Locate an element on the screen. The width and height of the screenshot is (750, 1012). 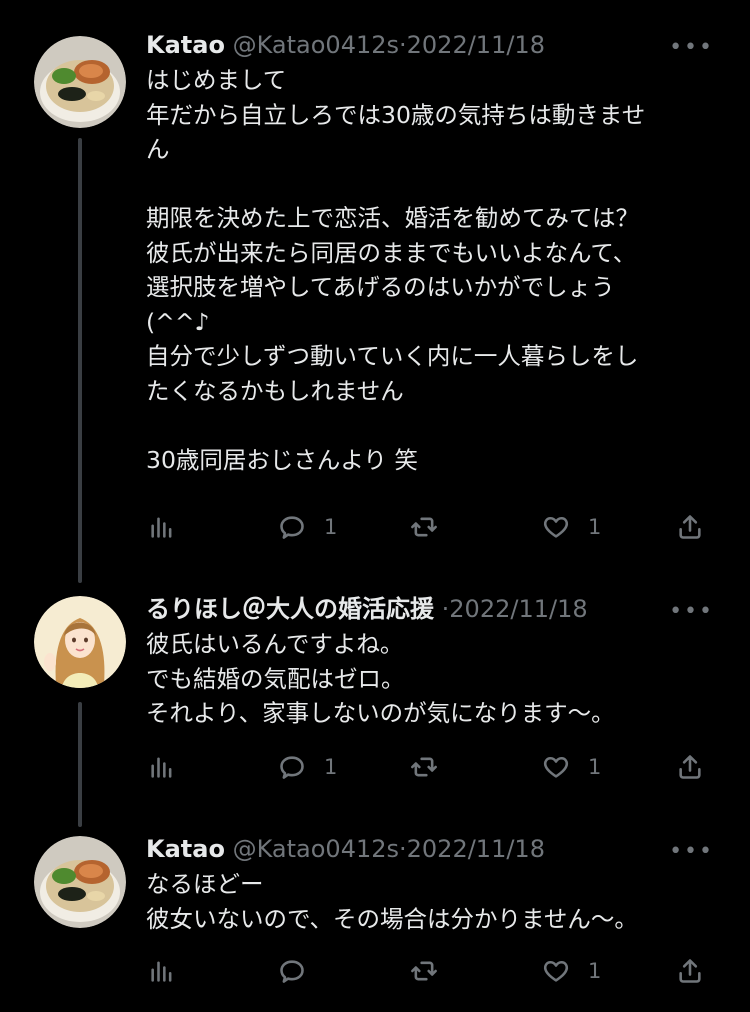
text-line: 年だから自立しろでは30歳の気持ちは動きませ is located at coordinates (396, 114).